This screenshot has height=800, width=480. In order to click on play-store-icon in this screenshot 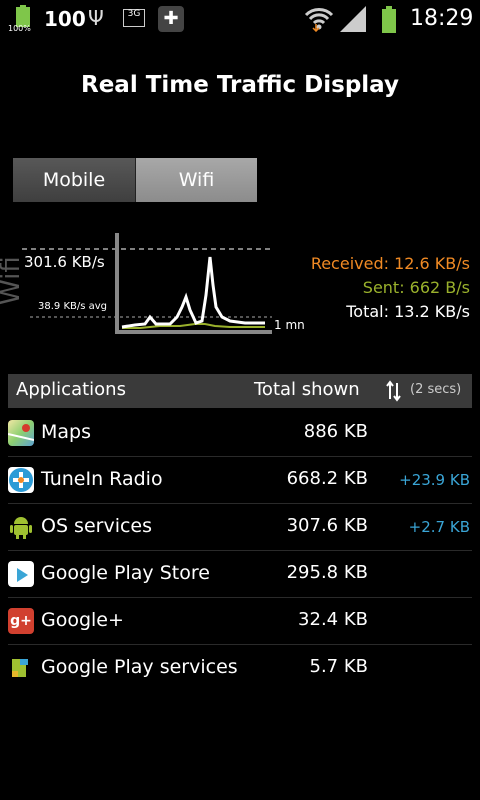, I will do `click(21, 574)`.